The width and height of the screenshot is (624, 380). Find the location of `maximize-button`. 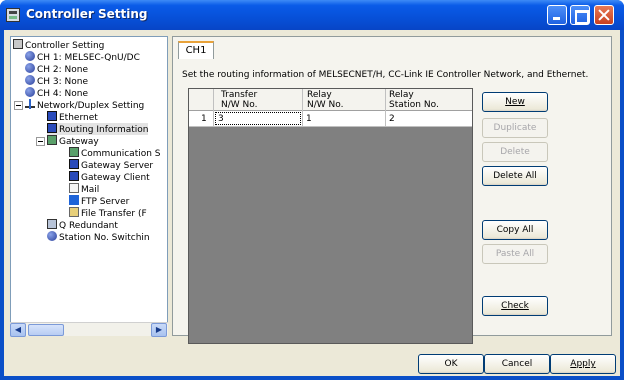

maximize-button is located at coordinates (580, 15).